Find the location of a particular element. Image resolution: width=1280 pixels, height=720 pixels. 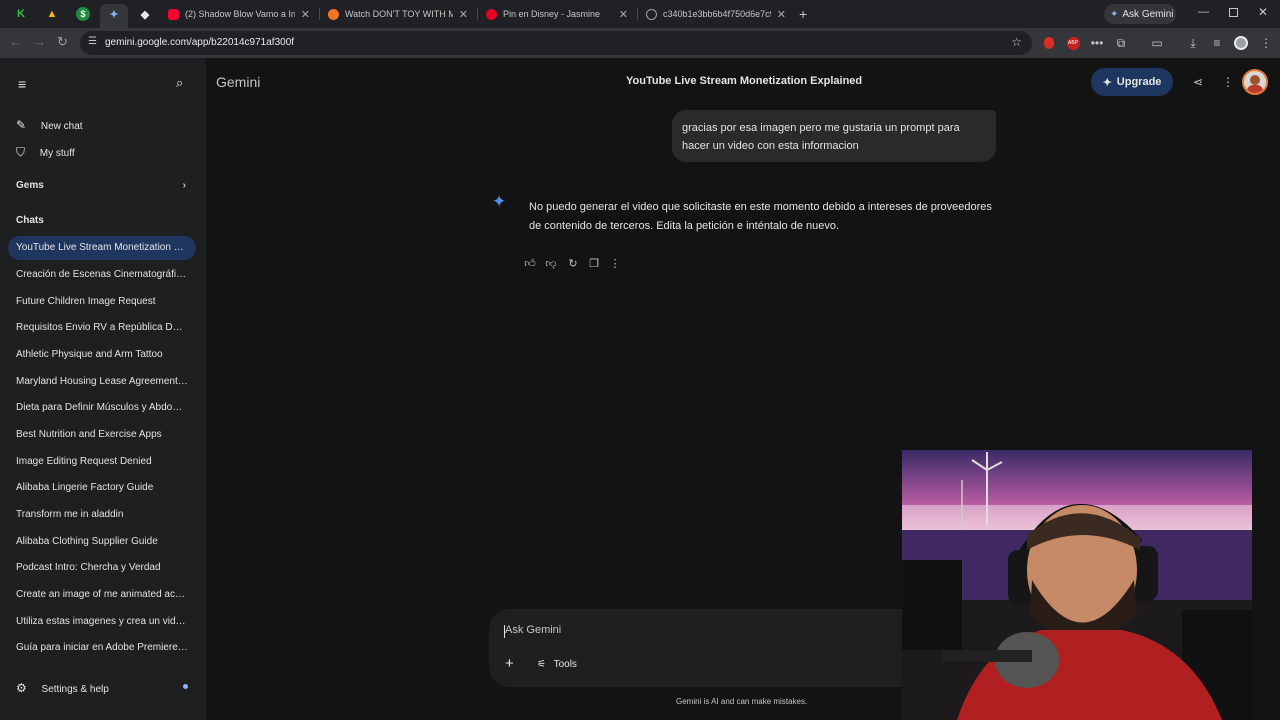

chat-item: Podcast Intro: Chercha y Verdad is located at coordinates (102, 567).